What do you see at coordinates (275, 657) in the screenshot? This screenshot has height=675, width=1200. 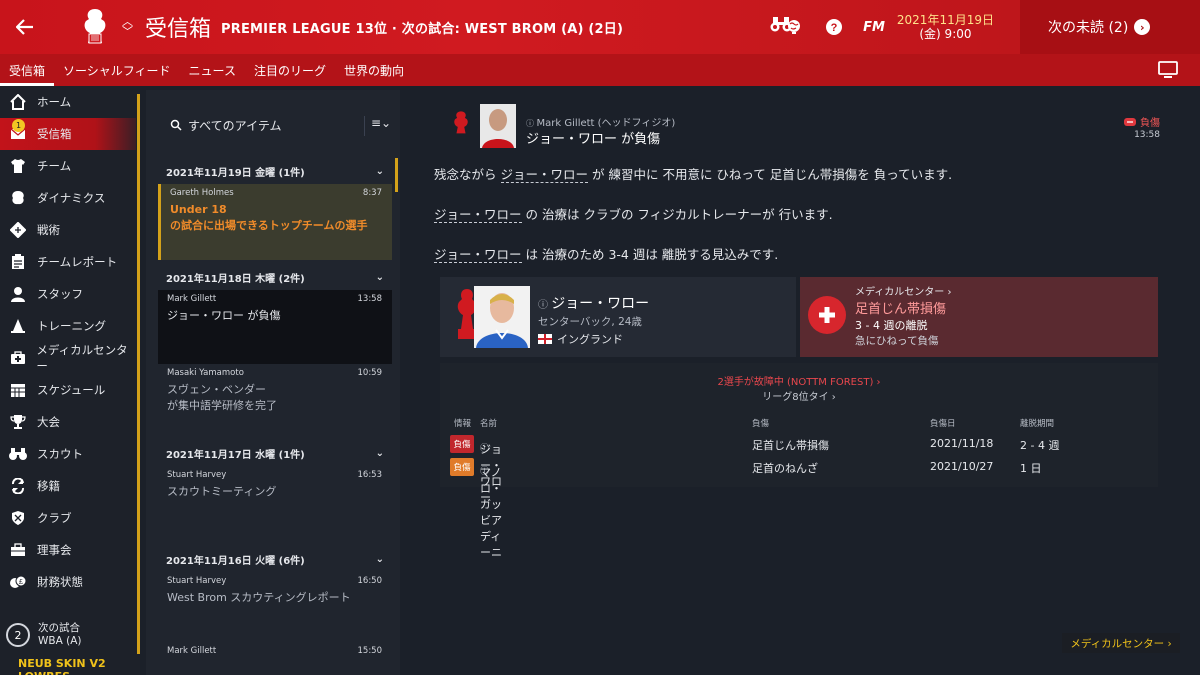 I see `list-item: Mark Gillett 15:50` at bounding box center [275, 657].